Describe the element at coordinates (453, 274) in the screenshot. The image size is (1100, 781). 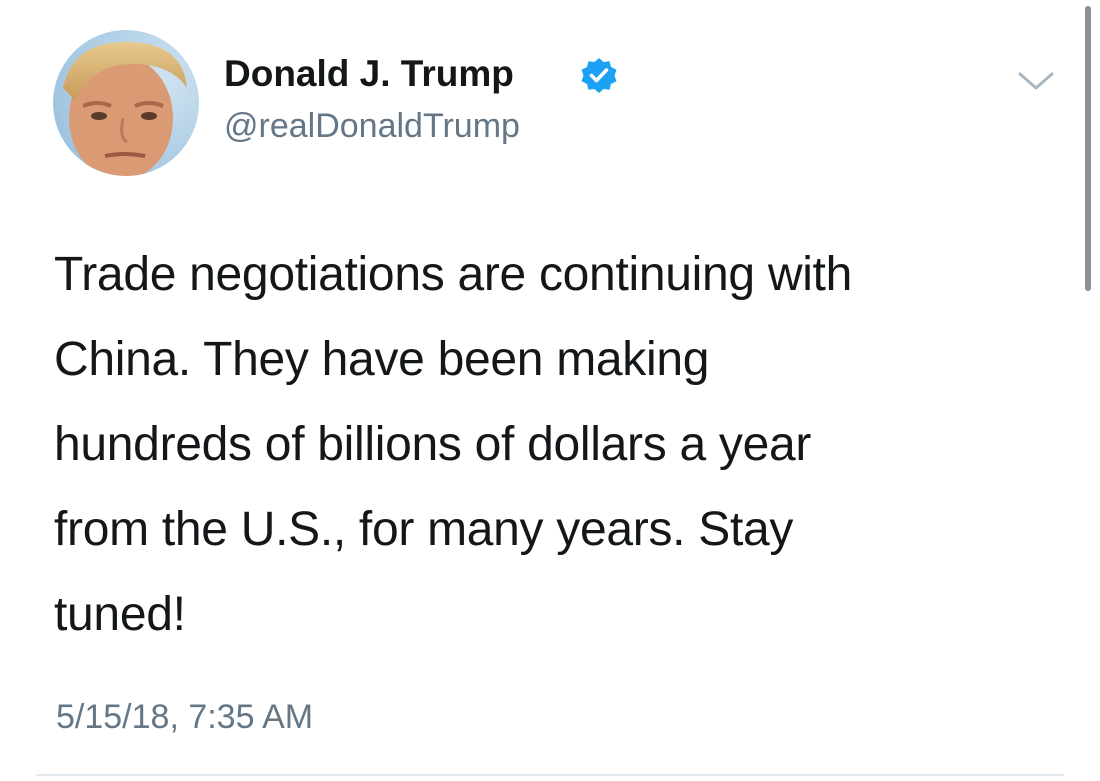
I see `tweet-text-line: Trade negotiations are continuing with` at that location.